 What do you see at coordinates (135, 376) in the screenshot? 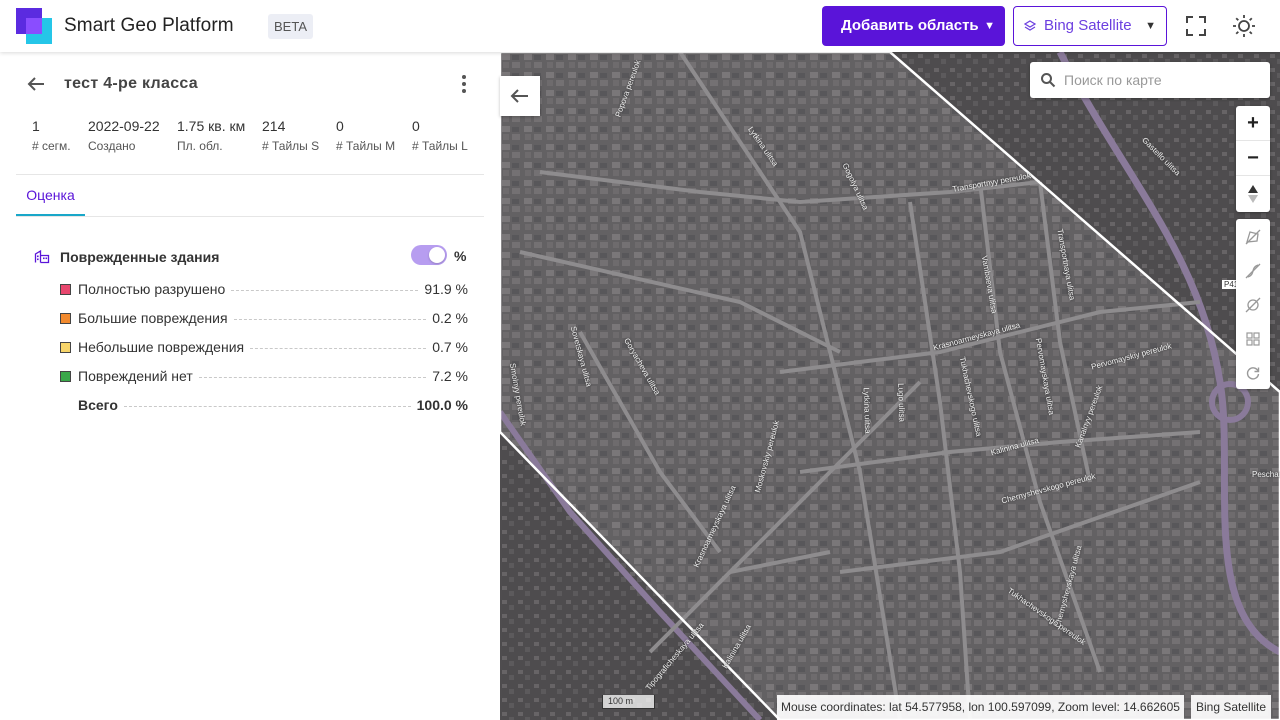
I see `damage-class-name: Повреждений нет` at bounding box center [135, 376].